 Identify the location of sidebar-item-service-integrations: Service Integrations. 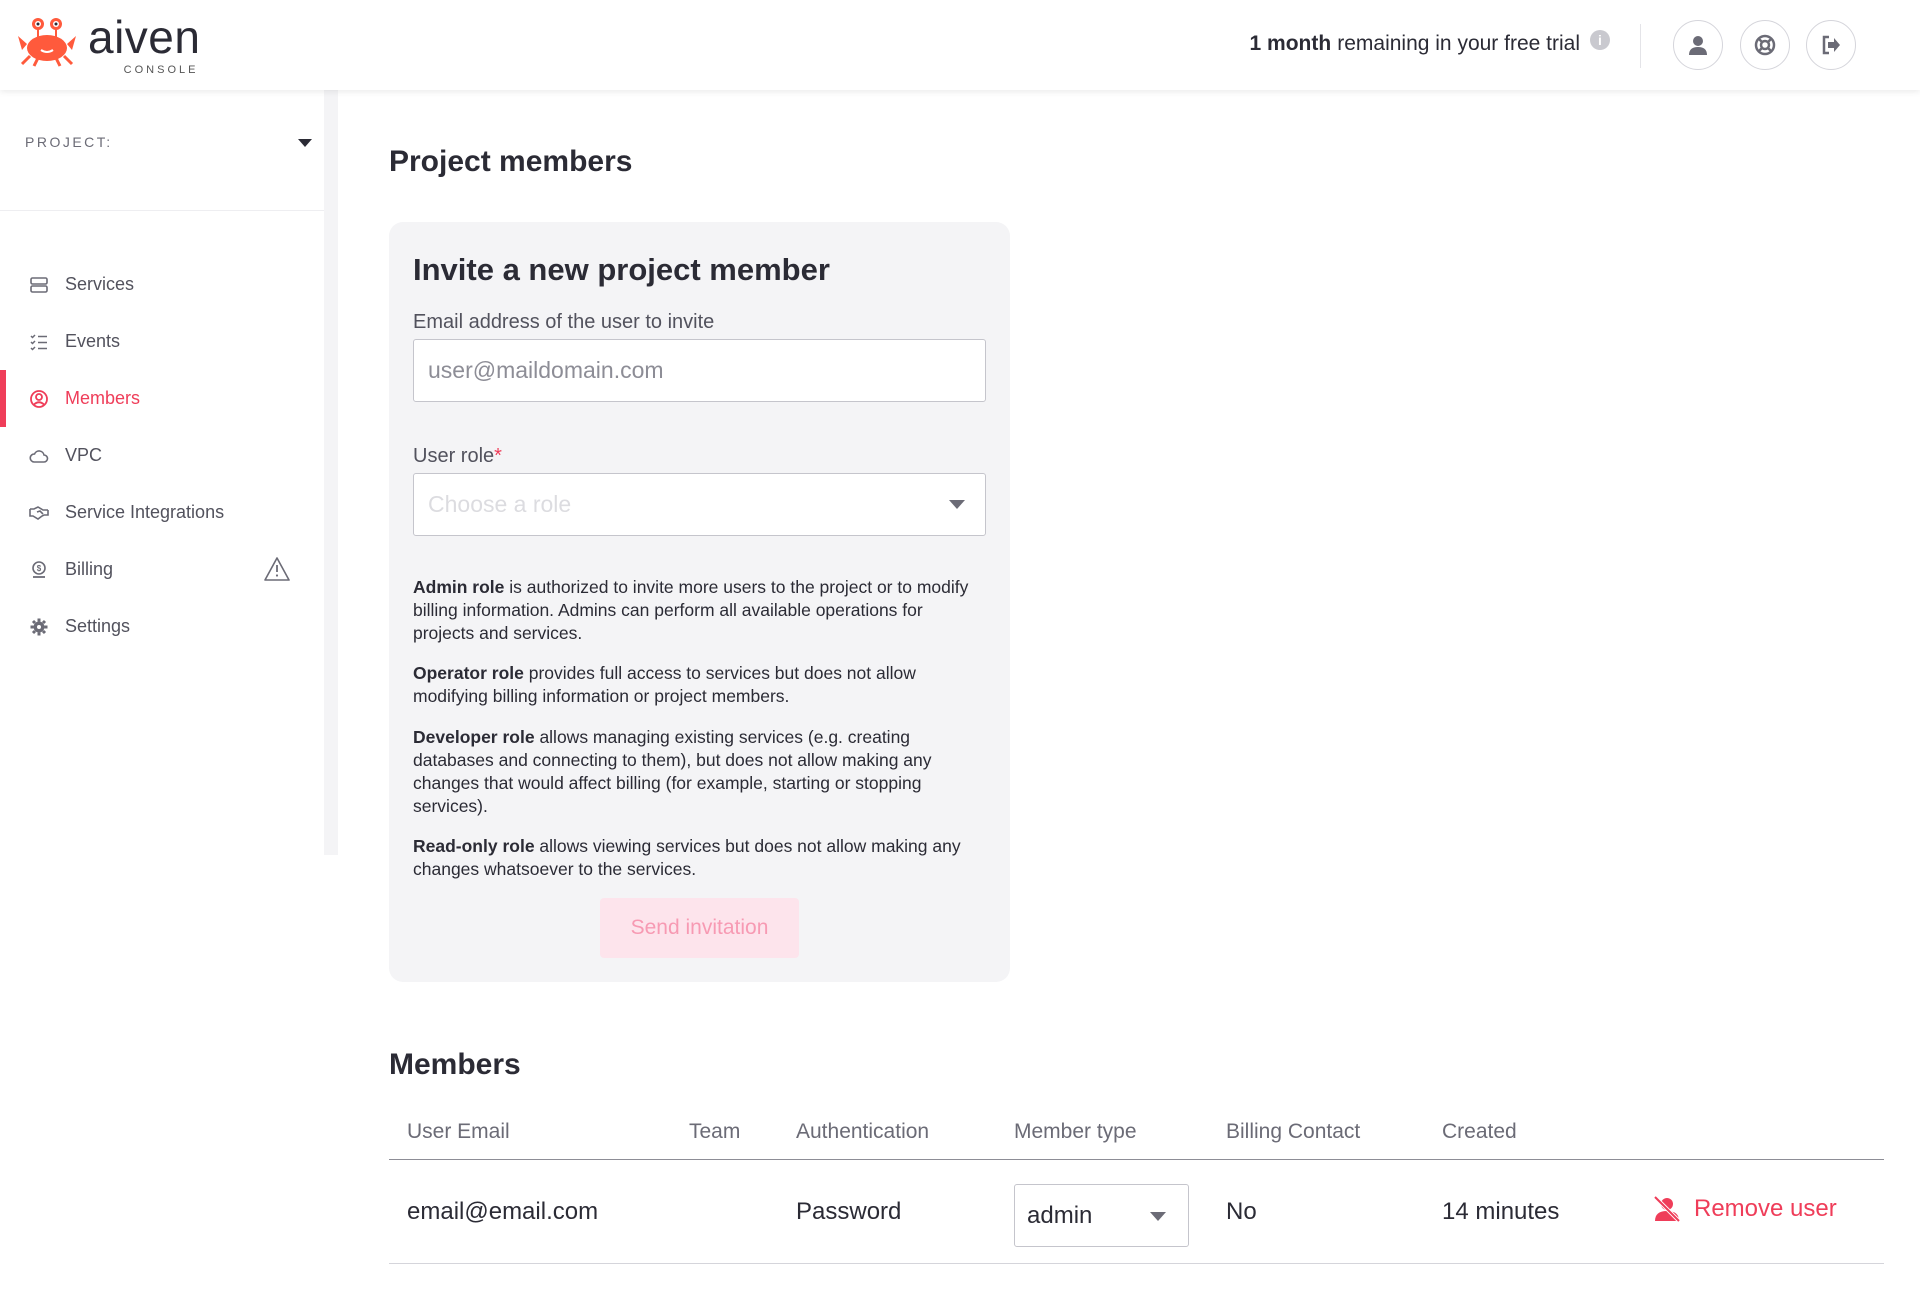
(162, 512).